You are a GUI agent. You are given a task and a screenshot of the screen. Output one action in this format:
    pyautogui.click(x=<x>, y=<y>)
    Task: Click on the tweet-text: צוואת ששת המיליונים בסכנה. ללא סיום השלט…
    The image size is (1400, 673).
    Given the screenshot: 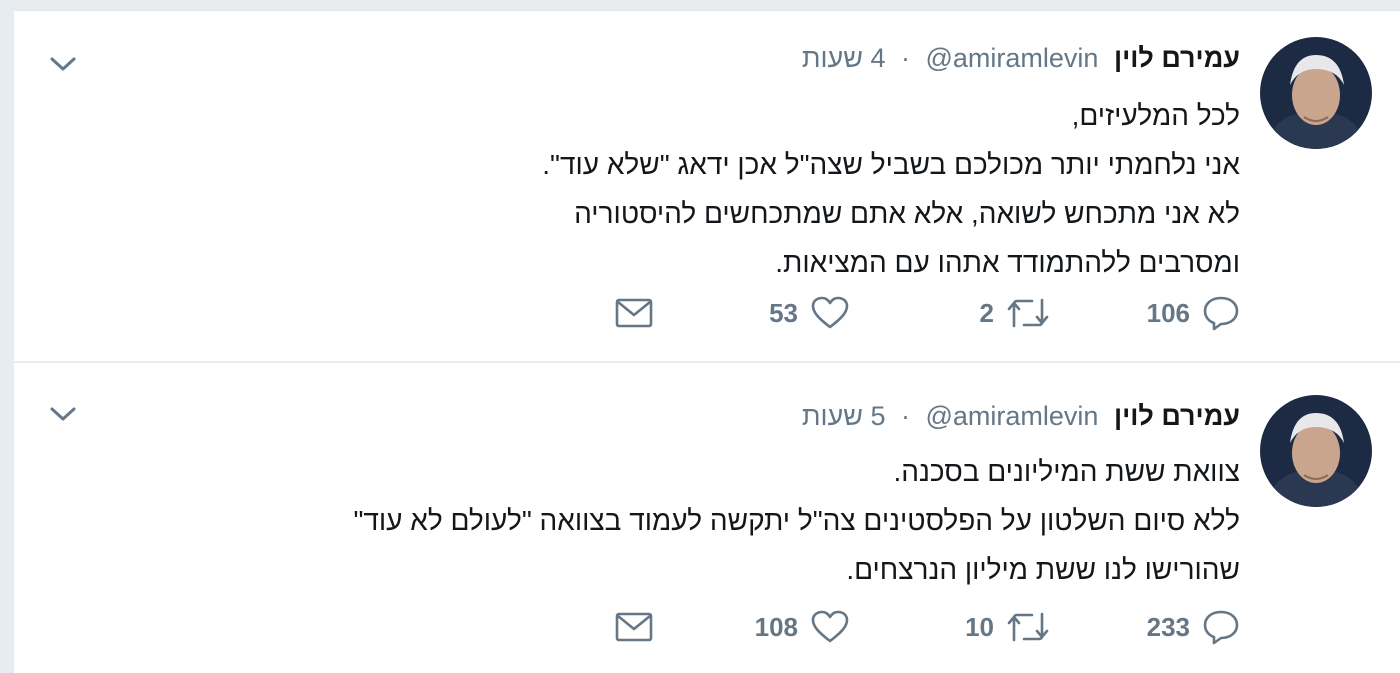 What is the action you would take?
    pyautogui.click(x=790, y=520)
    